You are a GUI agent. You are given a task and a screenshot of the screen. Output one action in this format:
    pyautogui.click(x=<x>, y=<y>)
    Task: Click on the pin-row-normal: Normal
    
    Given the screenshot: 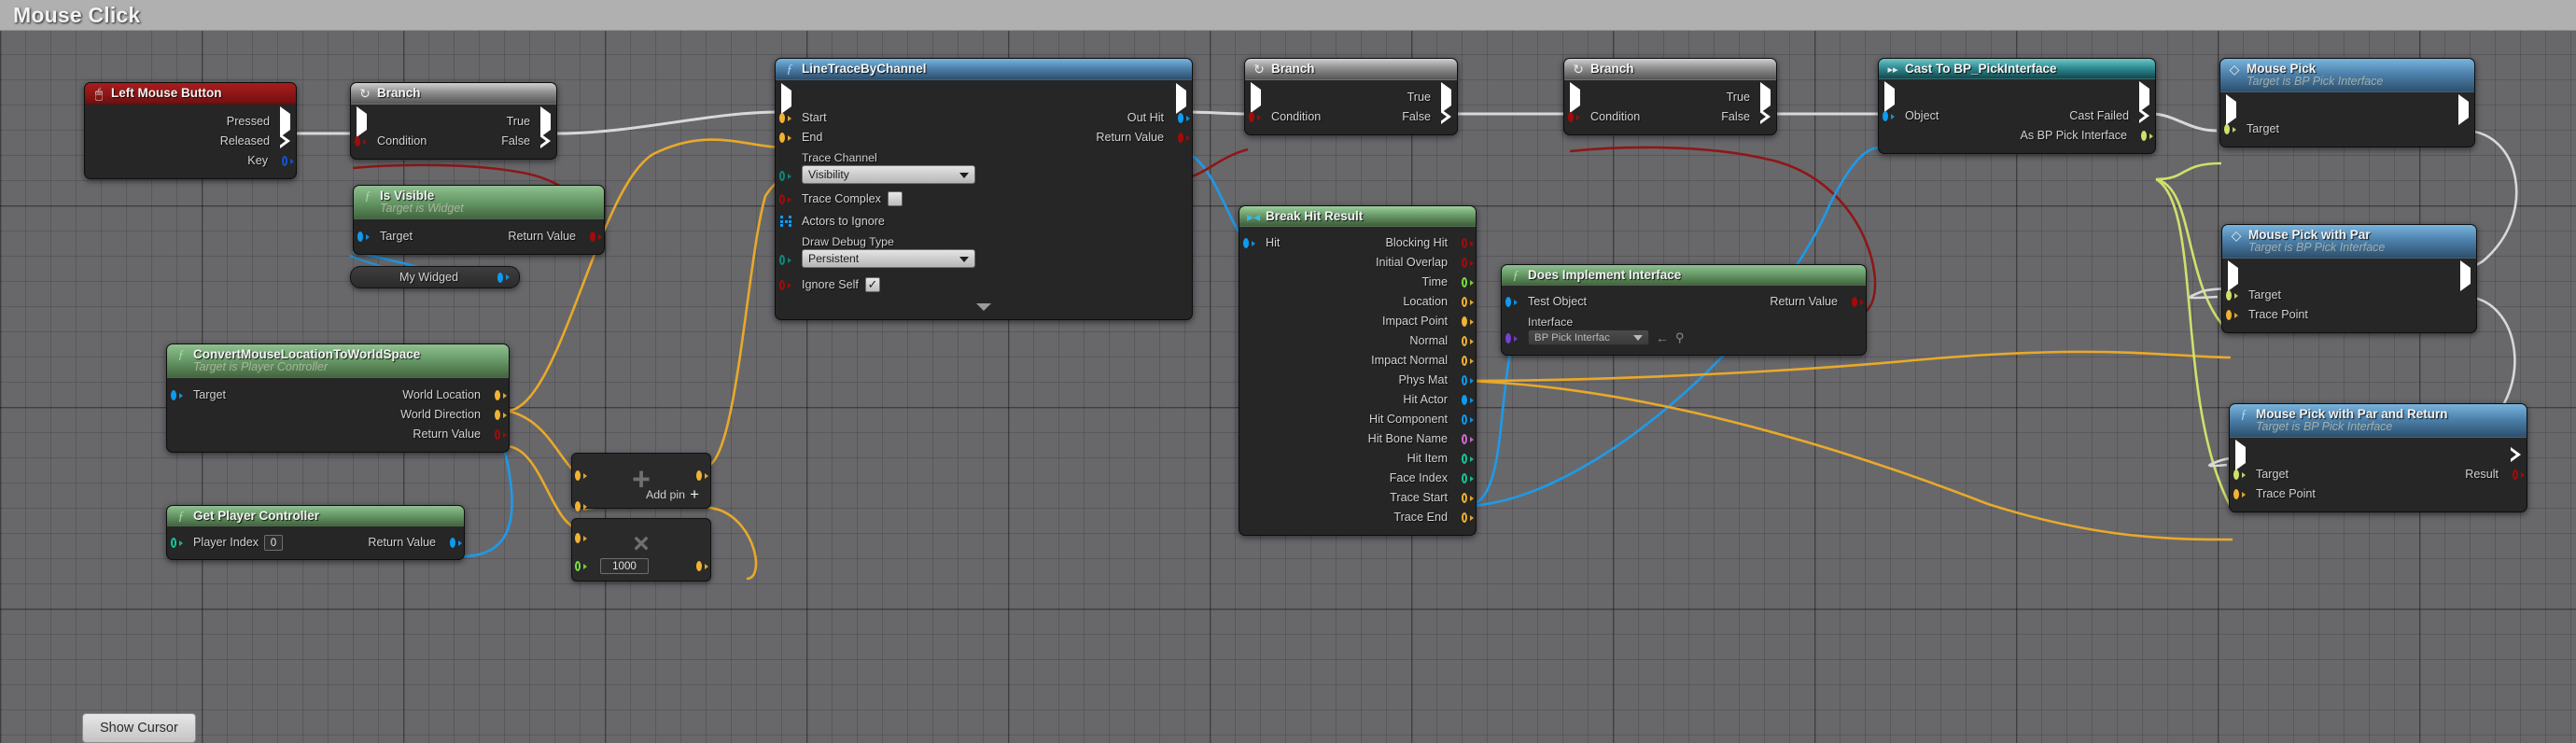 What is the action you would take?
    pyautogui.click(x=1357, y=340)
    